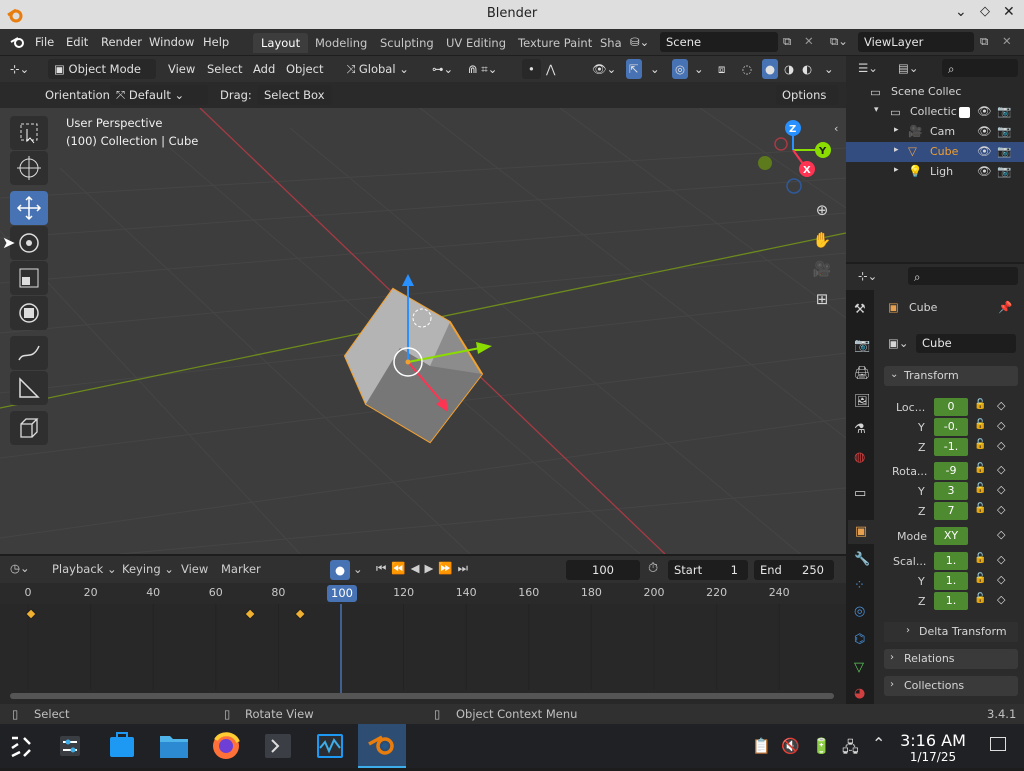  Describe the element at coordinates (29, 243) in the screenshot. I see `rotate-tool-icon` at that location.